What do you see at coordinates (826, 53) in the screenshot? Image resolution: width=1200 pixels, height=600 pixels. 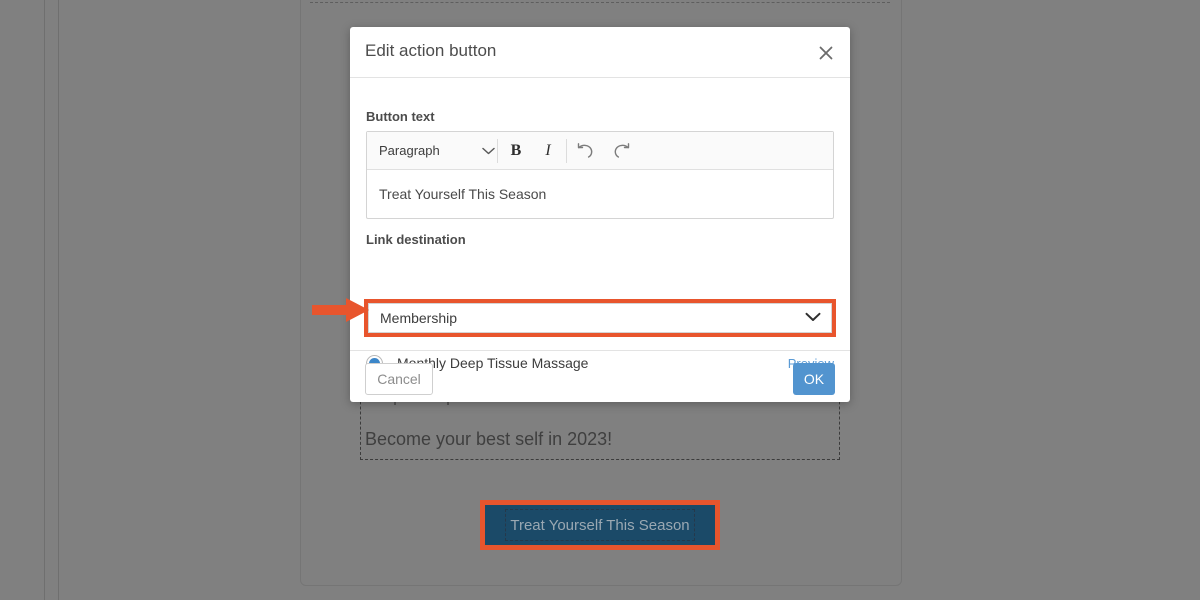 I see `close-icon` at bounding box center [826, 53].